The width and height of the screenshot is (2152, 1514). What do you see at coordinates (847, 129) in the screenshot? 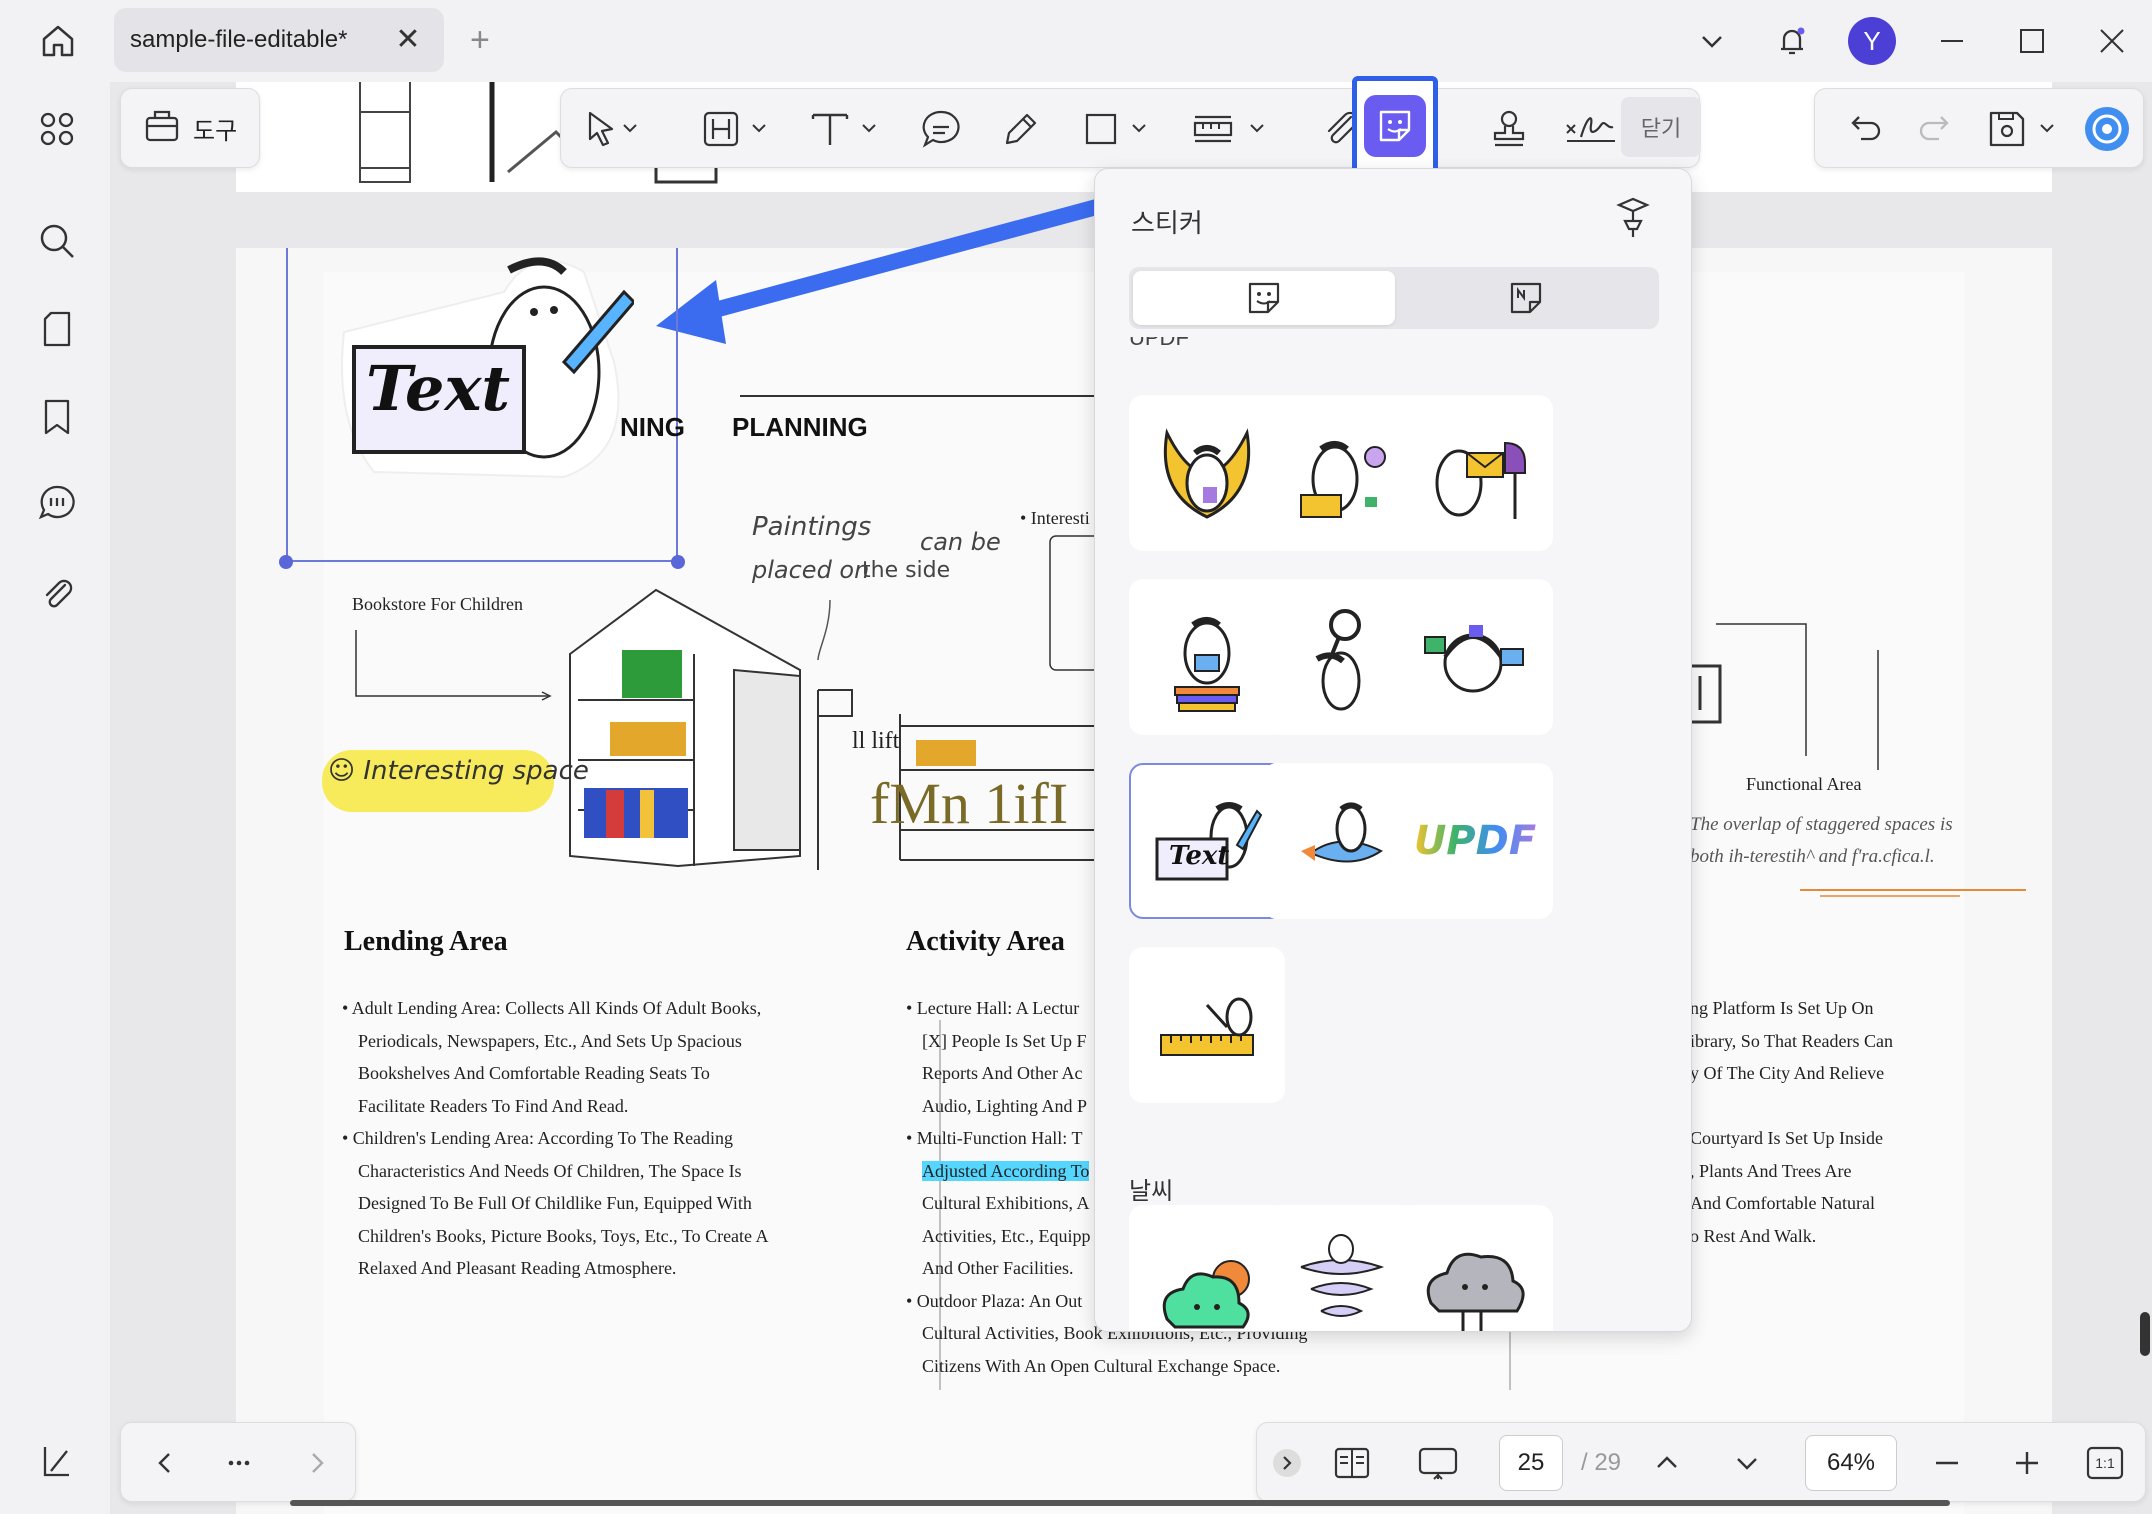
I see `text-tool-icon` at bounding box center [847, 129].